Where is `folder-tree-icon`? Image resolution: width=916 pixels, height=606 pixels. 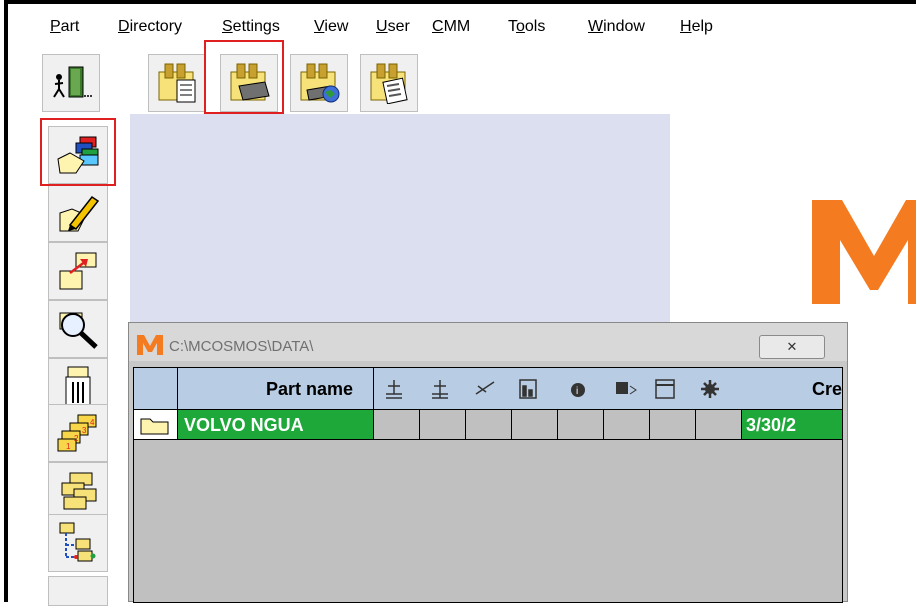 folder-tree-icon is located at coordinates (77, 542).